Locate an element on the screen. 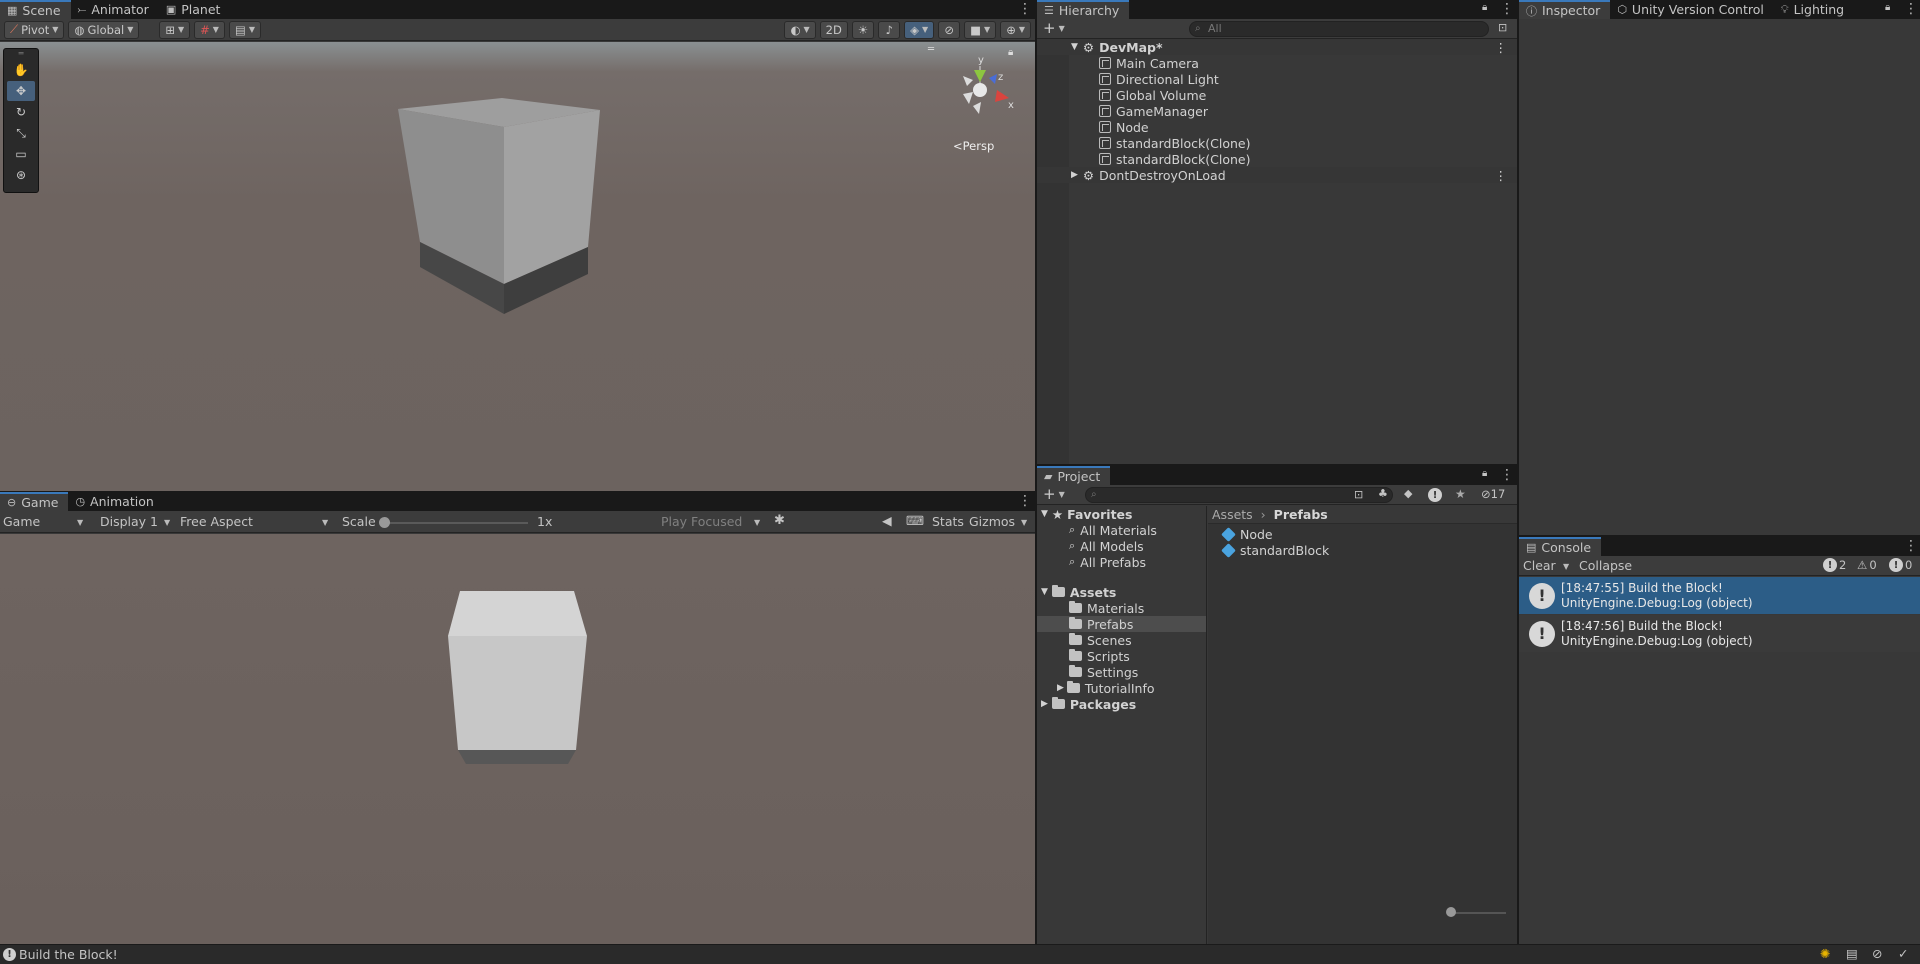  asset-item: Node is located at coordinates (1275, 534).